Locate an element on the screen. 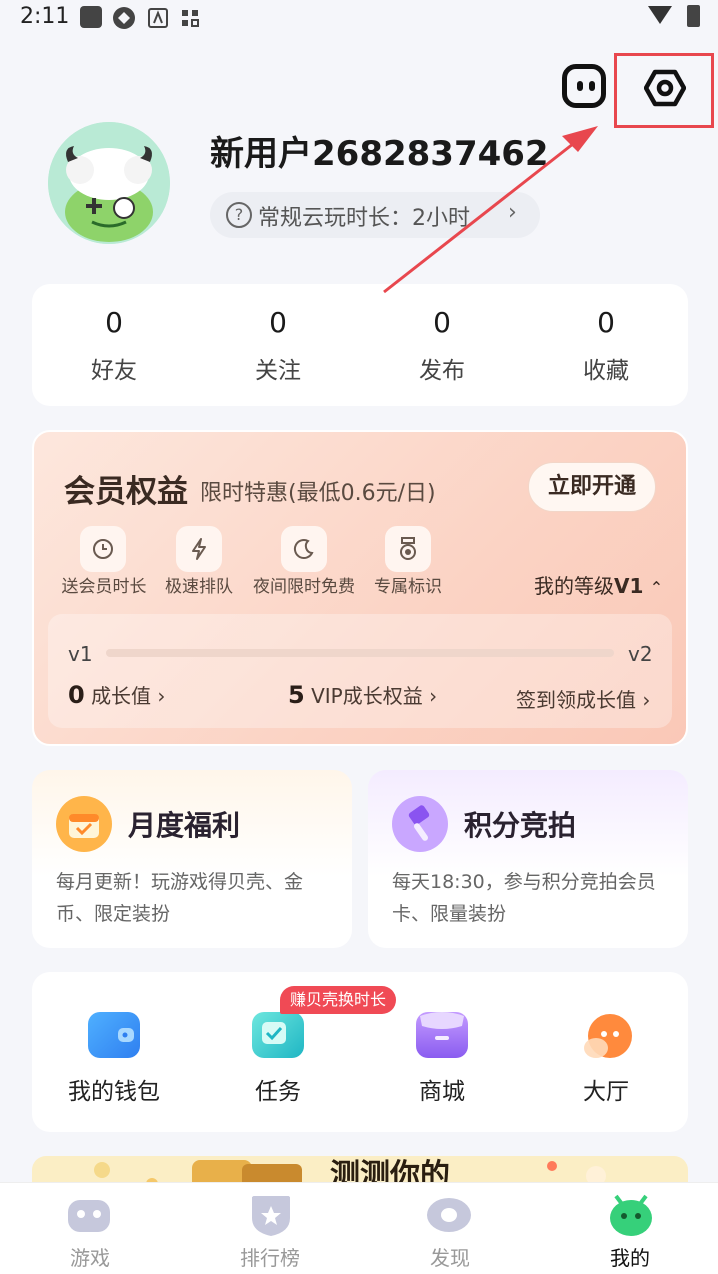  stat-favorites: 0 收藏 is located at coordinates (606, 345).